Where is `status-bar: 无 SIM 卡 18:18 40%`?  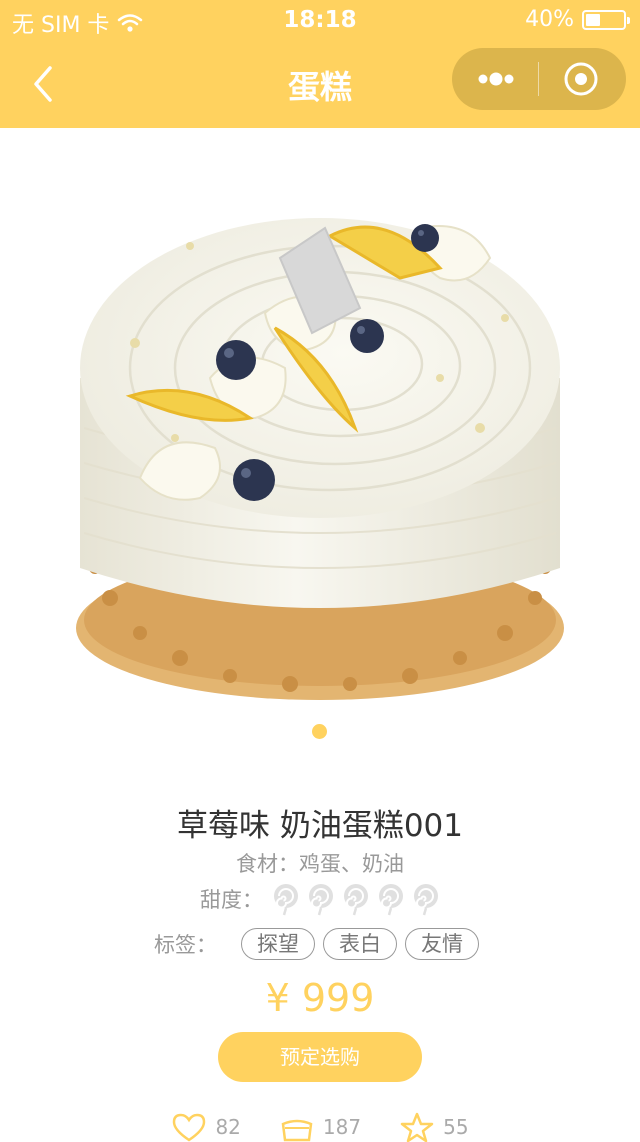 status-bar: 无 SIM 卡 18:18 40% is located at coordinates (320, 20).